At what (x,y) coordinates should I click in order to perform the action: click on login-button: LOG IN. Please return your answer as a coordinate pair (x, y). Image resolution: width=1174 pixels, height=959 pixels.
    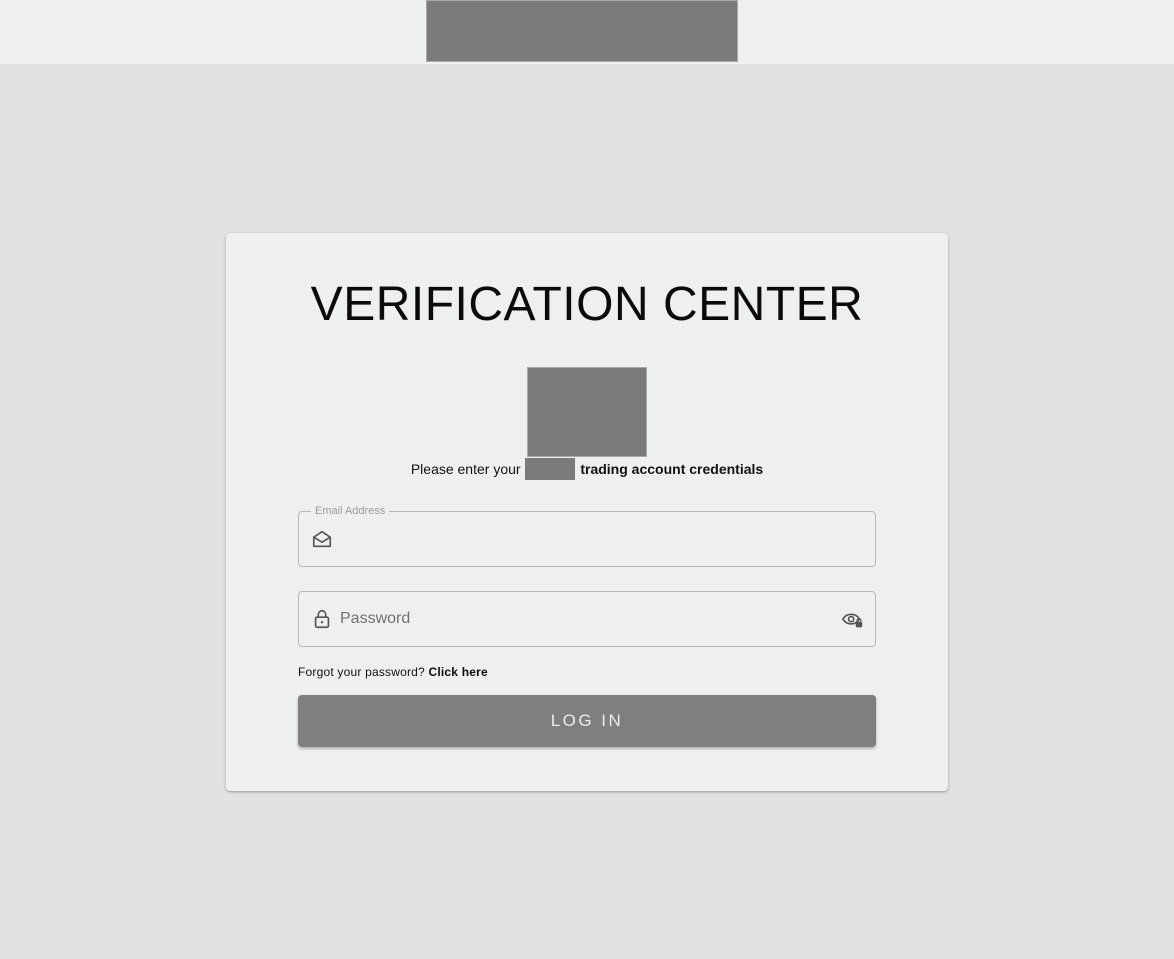
    Looking at the image, I should click on (587, 721).